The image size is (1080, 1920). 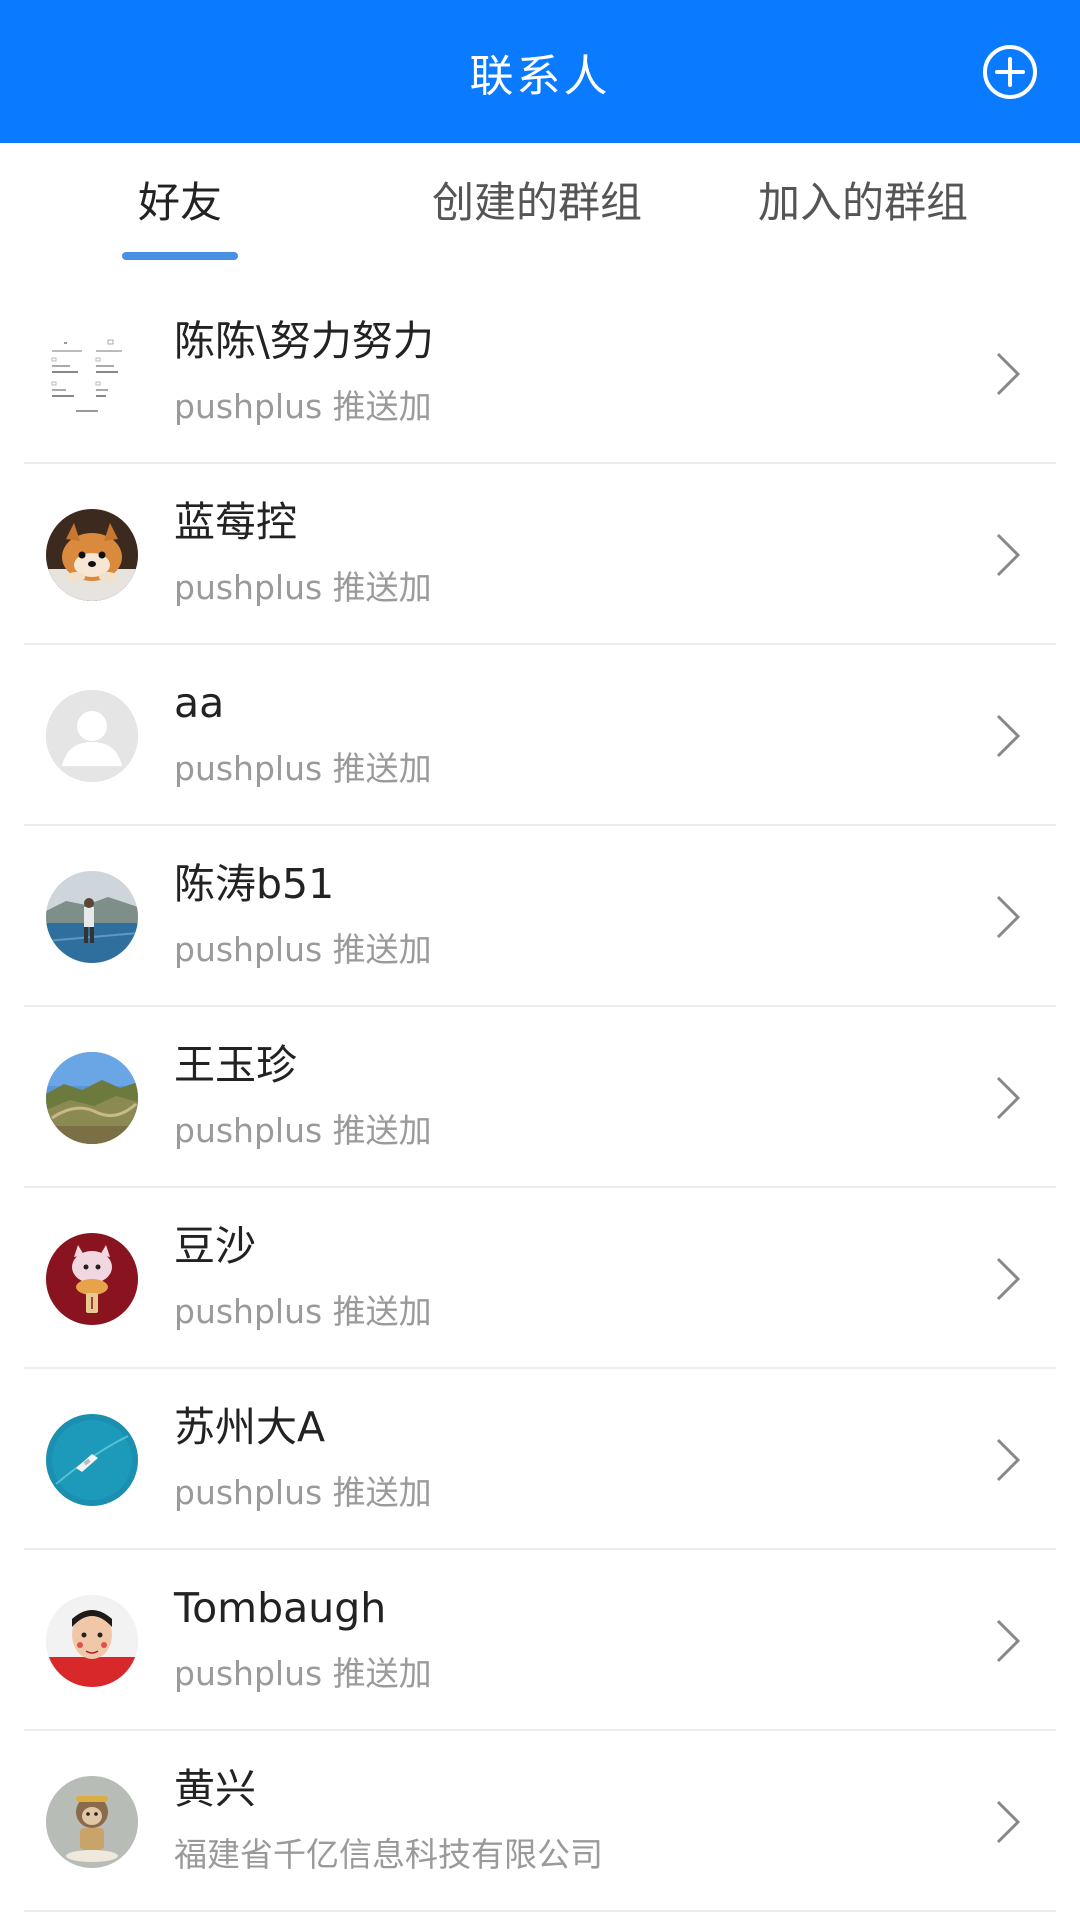 What do you see at coordinates (280, 1608) in the screenshot?
I see `contact-name: Tombaugh` at bounding box center [280, 1608].